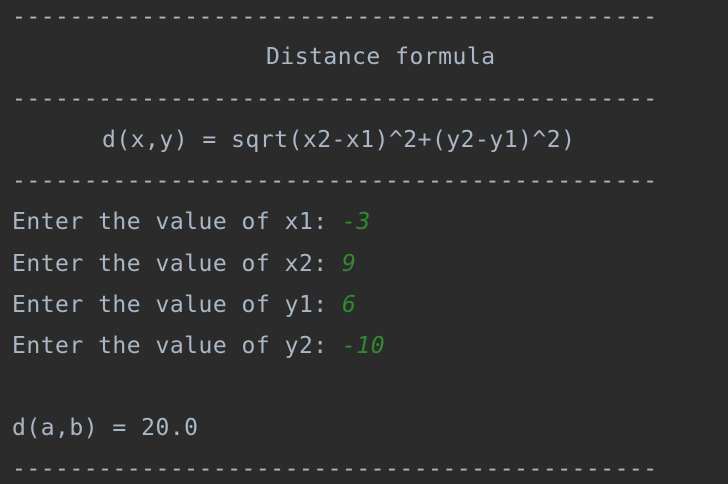 Image resolution: width=728 pixels, height=484 pixels. I want to click on prompt-label: Enter the value of x2:, so click(177, 264).